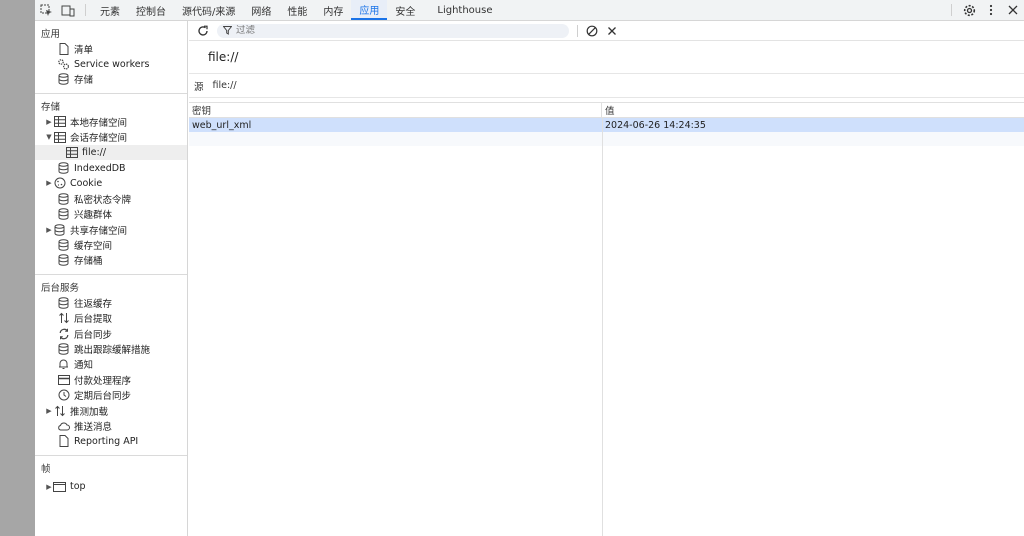  I want to click on gears-icon, so click(63, 64).